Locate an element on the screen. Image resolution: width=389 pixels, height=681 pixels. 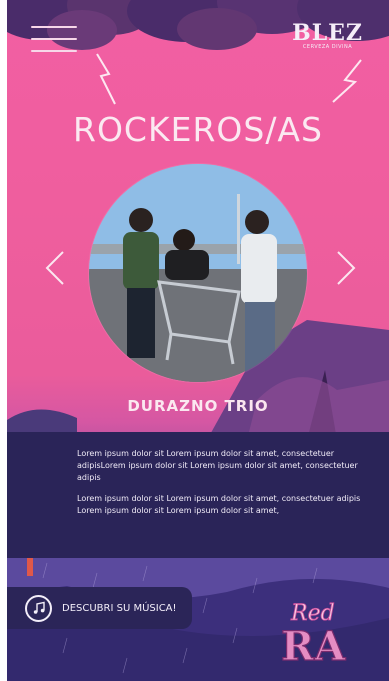
page-title: ROCKEROS/AS is located at coordinates (198, 129).